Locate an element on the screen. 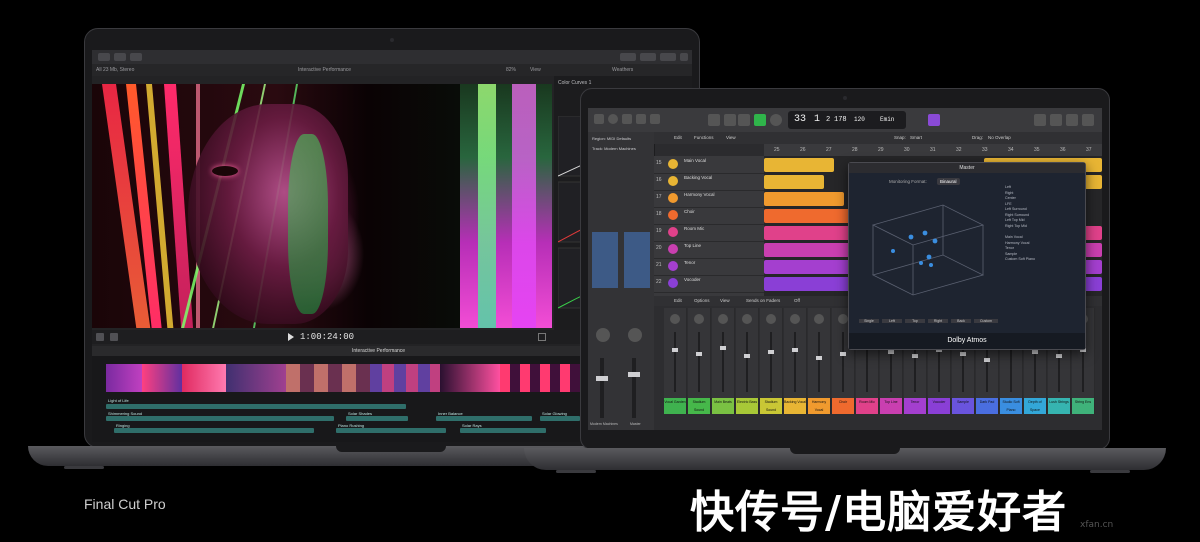 This screenshot has height=542, width=1200. mixer-menu-options: Options is located at coordinates (702, 301).